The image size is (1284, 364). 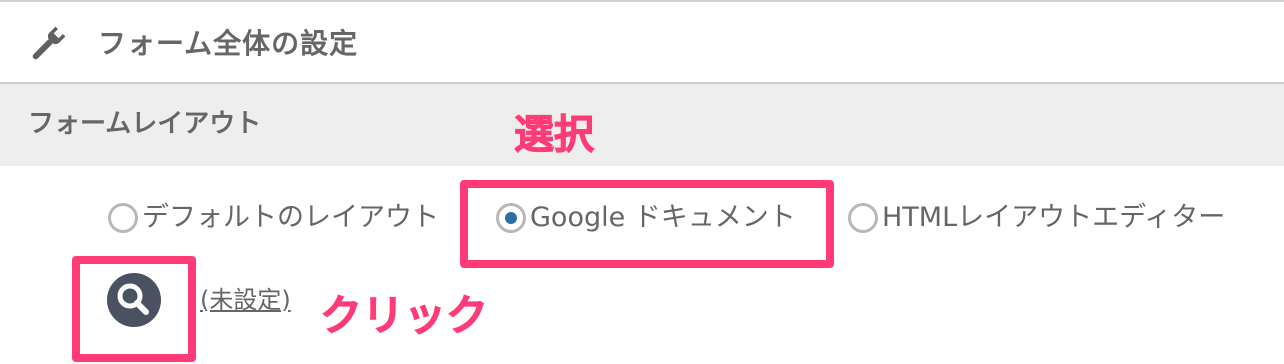 What do you see at coordinates (404, 316) in the screenshot?
I see `annotation-click-label: クリック` at bounding box center [404, 316].